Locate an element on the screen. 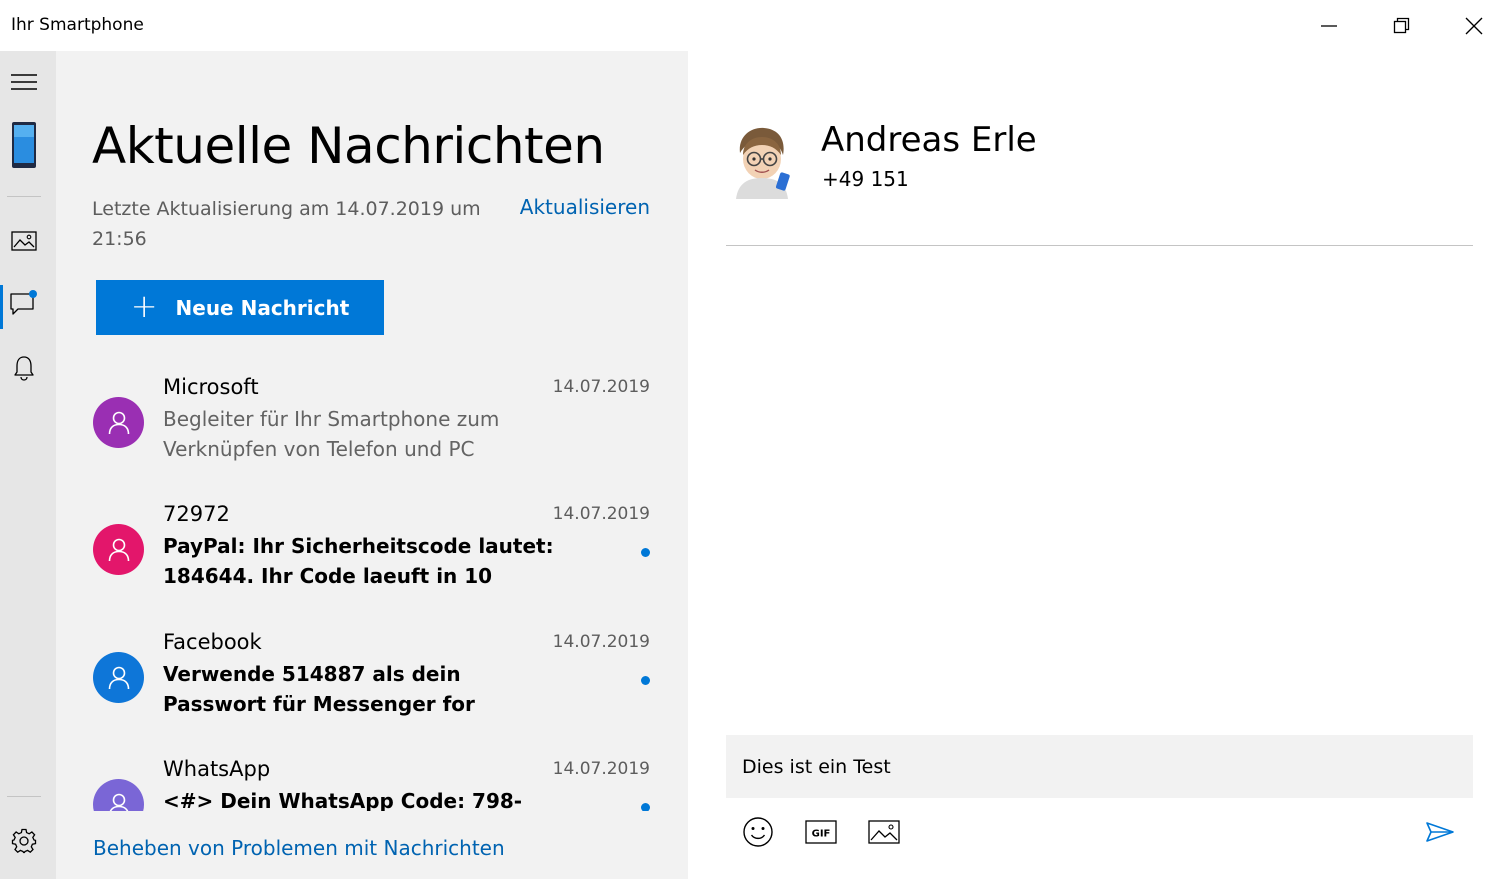  conversation-name: Facebook is located at coordinates (212, 642).